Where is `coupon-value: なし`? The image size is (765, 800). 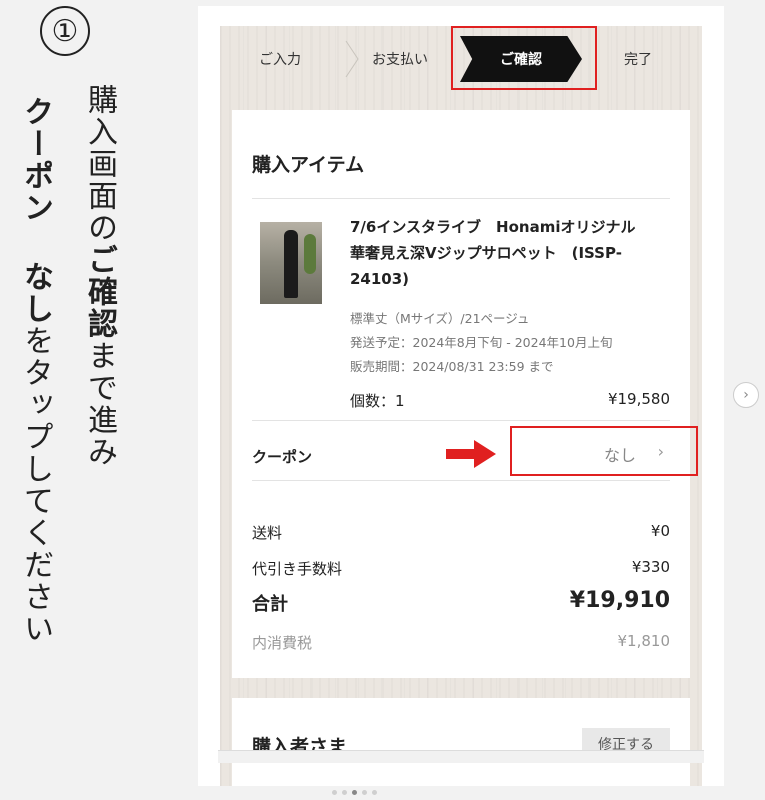
coupon-value: なし is located at coordinates (620, 454).